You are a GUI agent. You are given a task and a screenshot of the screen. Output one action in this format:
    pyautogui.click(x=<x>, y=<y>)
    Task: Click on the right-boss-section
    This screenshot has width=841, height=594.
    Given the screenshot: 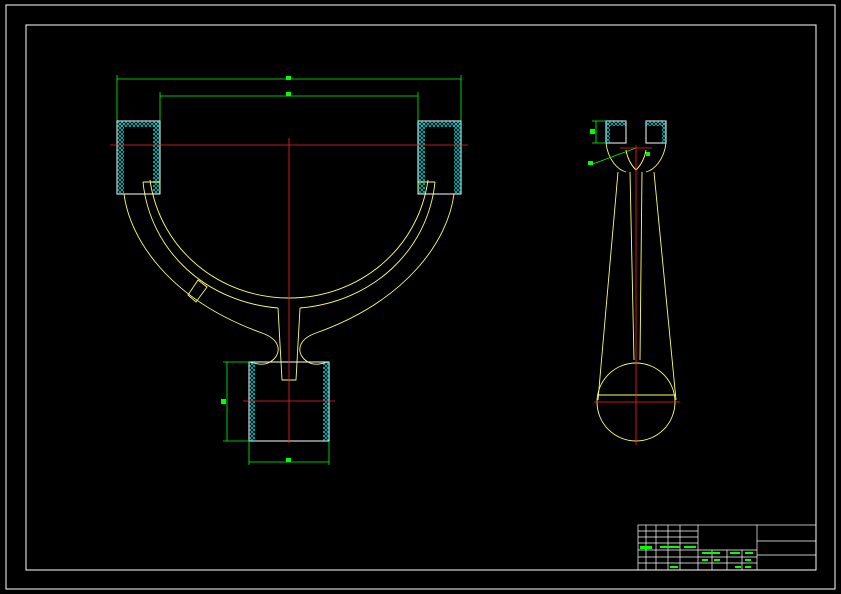 What is the action you would take?
    pyautogui.click(x=439, y=157)
    